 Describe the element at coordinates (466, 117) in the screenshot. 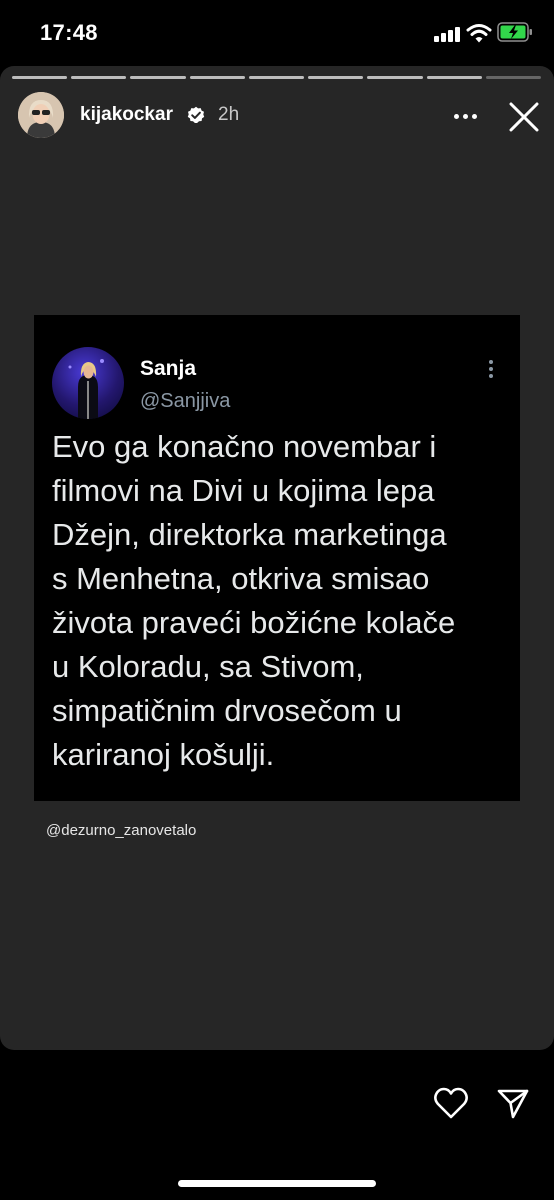

I see `more-options-icon` at that location.